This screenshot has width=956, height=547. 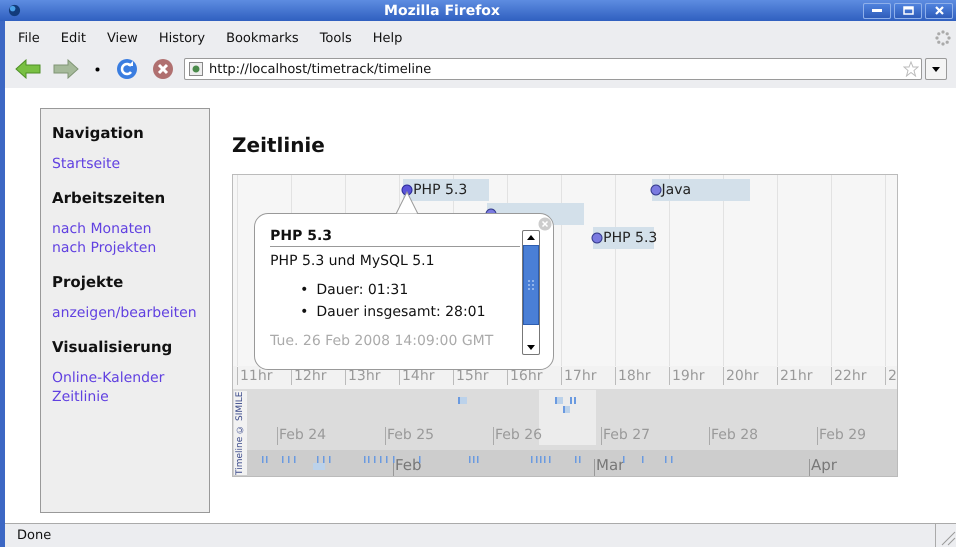 What do you see at coordinates (66, 69) in the screenshot?
I see `forward-button` at bounding box center [66, 69].